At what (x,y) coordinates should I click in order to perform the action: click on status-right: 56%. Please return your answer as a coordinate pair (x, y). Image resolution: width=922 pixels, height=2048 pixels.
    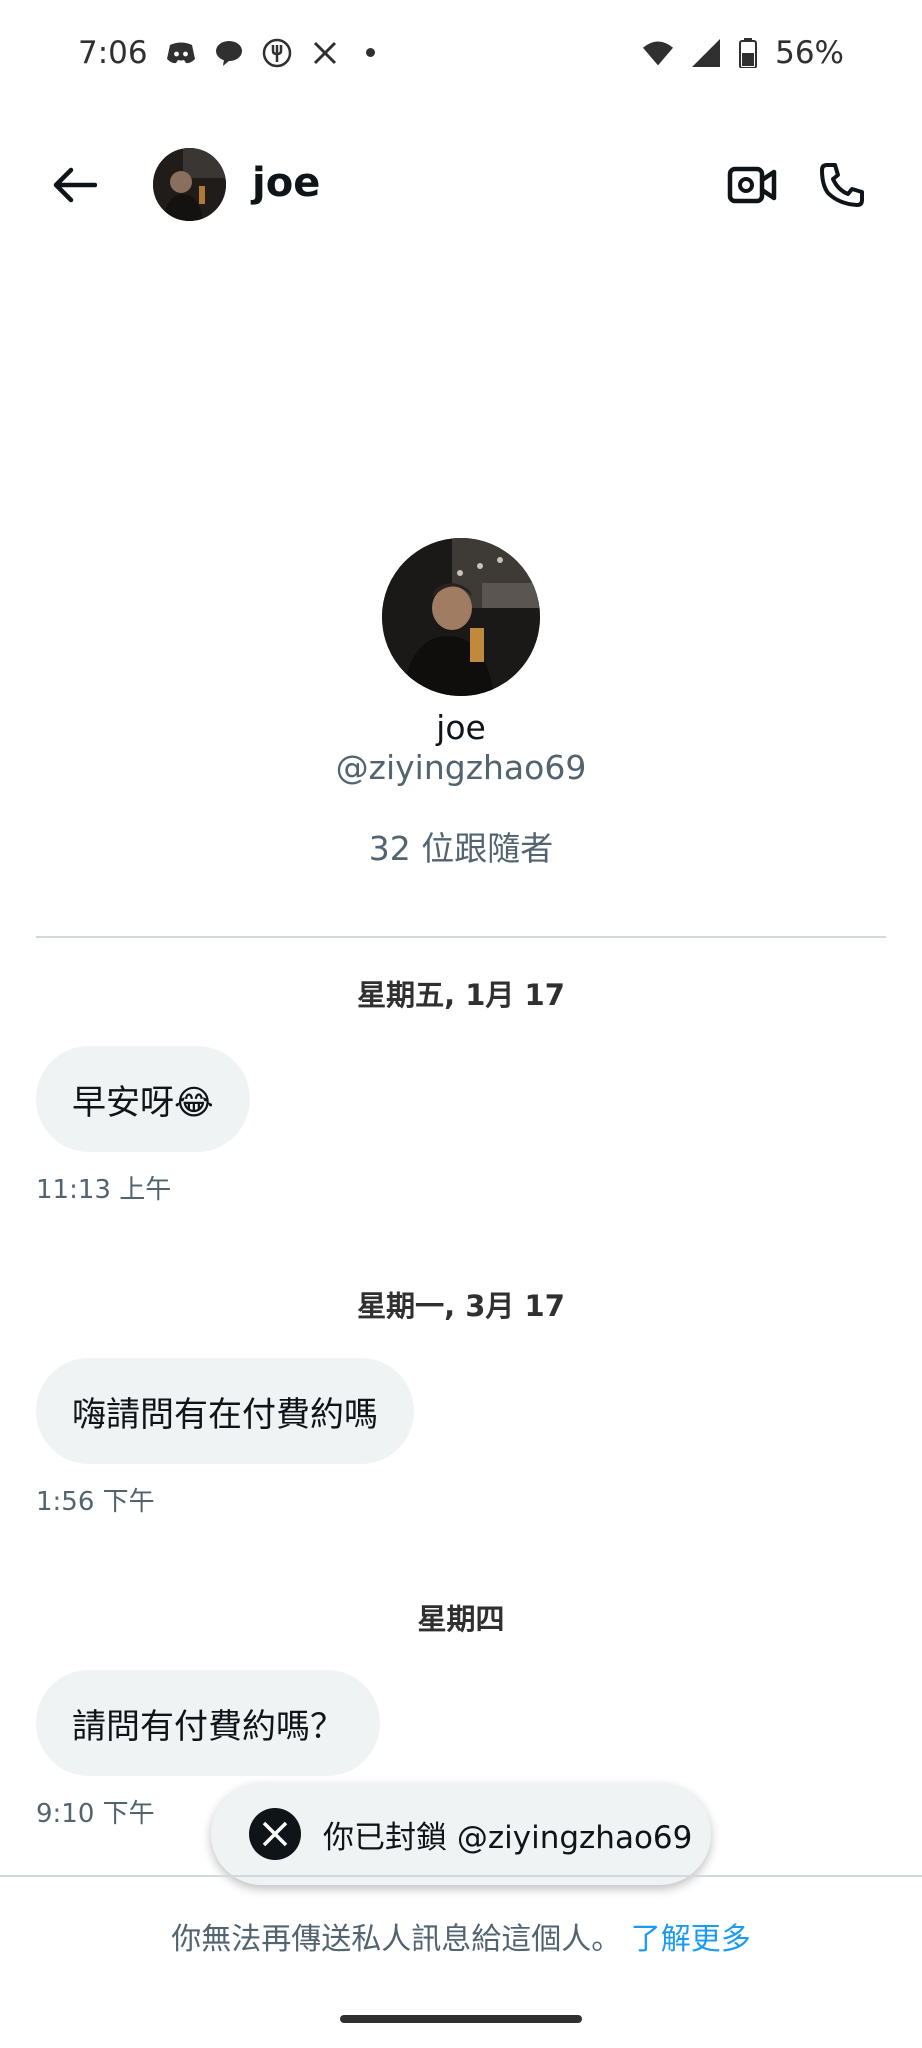
    Looking at the image, I should click on (743, 53).